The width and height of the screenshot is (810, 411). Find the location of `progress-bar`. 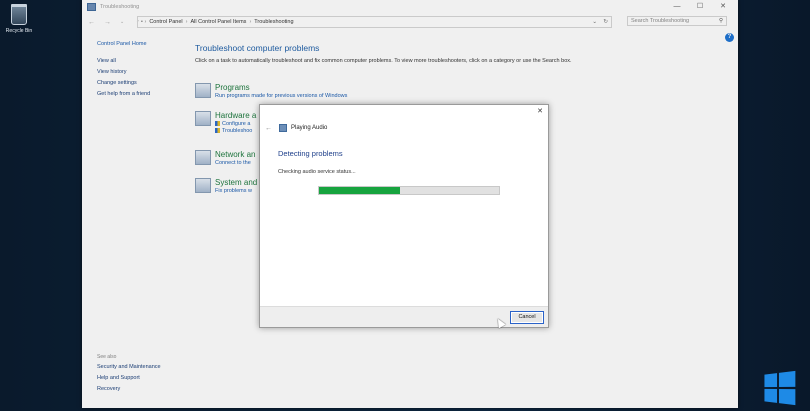

progress-bar is located at coordinates (409, 190).